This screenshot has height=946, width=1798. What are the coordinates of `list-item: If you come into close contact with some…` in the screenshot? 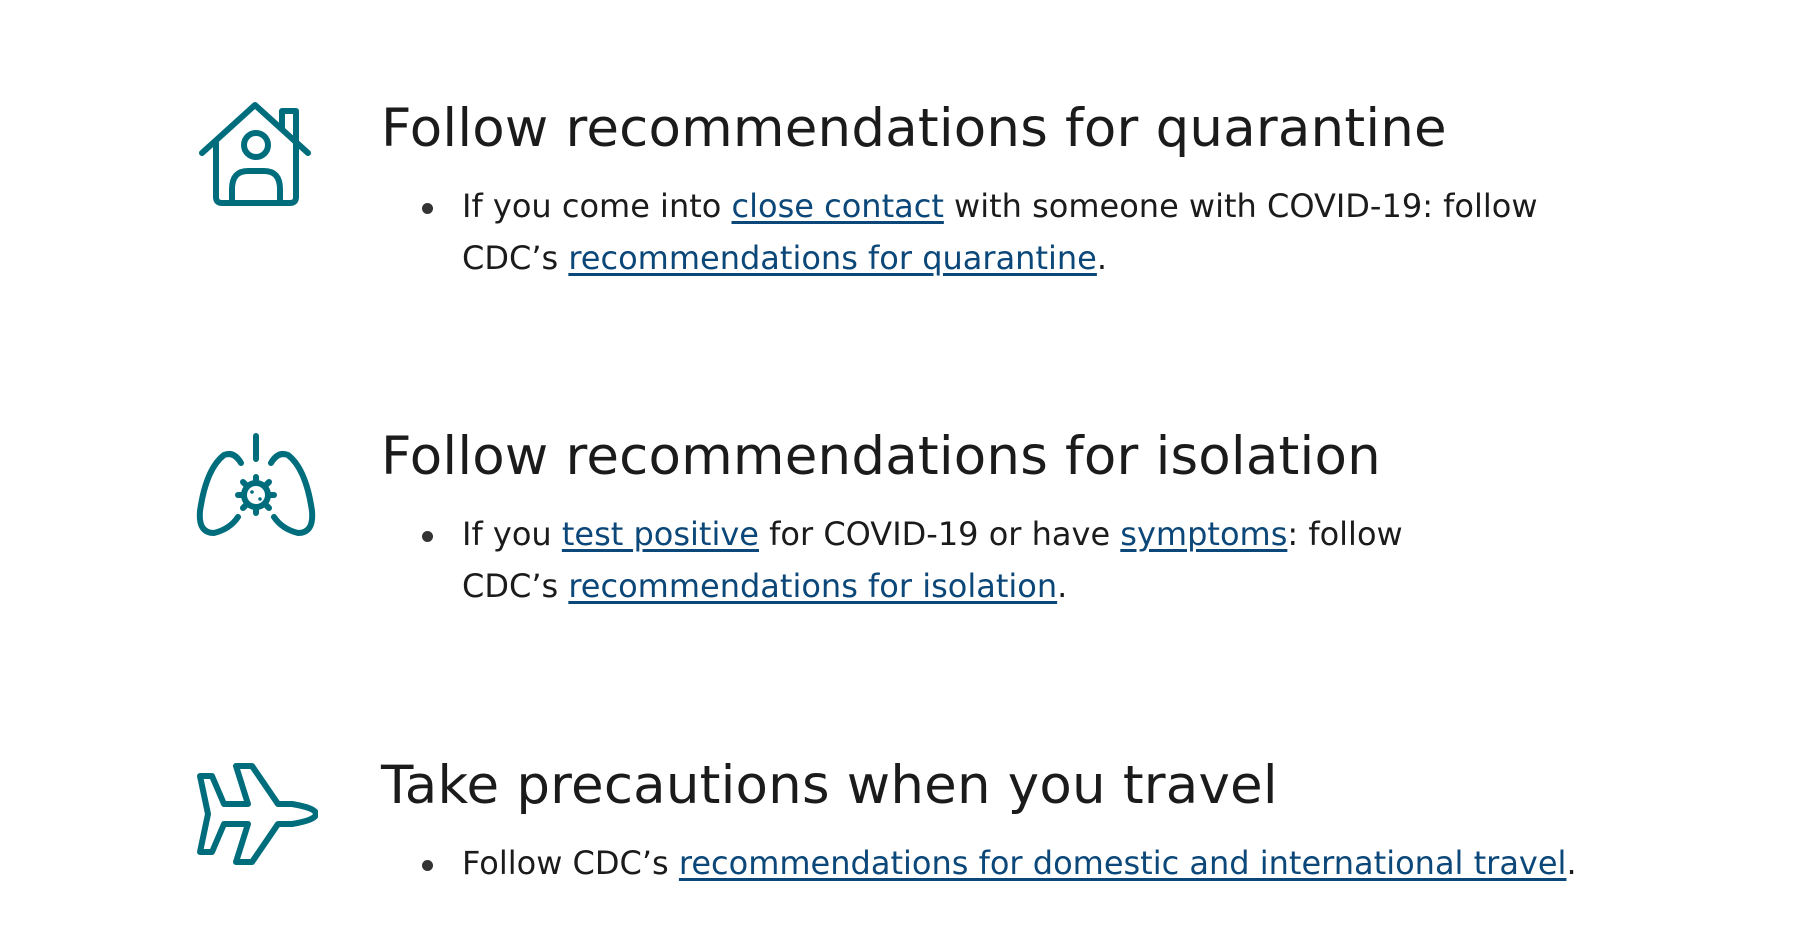 It's located at (1037, 232).